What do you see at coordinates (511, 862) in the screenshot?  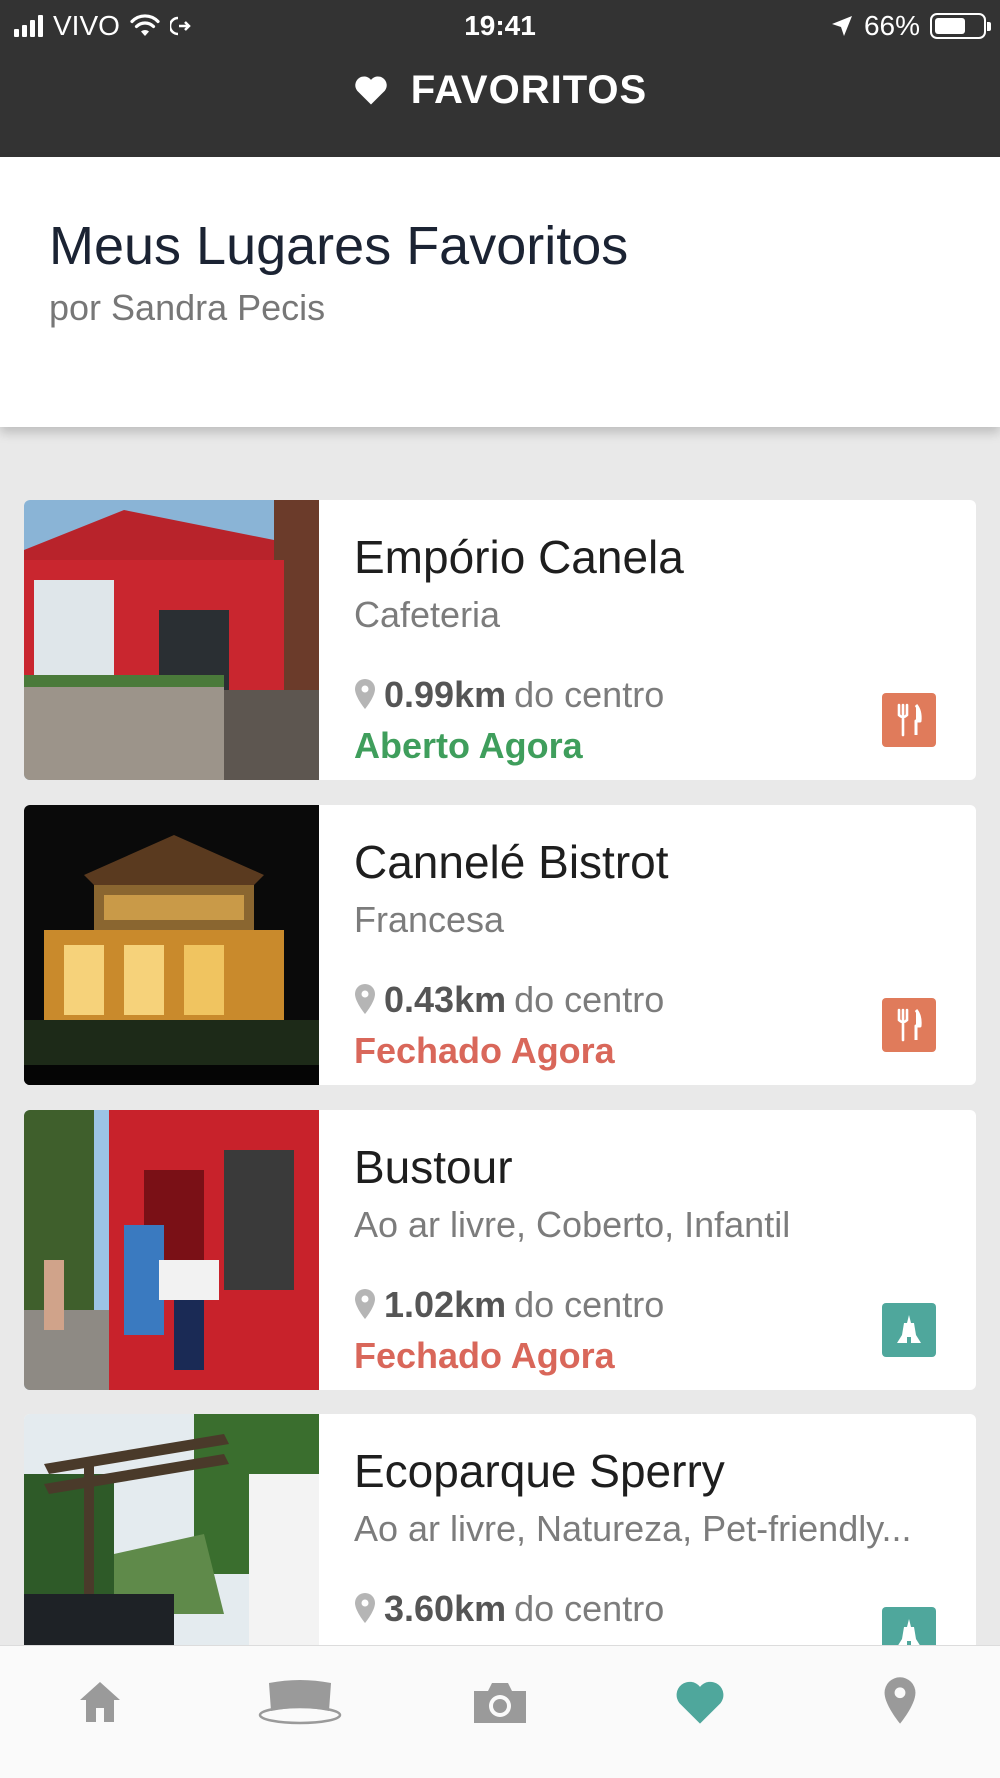 I see `place-name: Cannelé Bistrot` at bounding box center [511, 862].